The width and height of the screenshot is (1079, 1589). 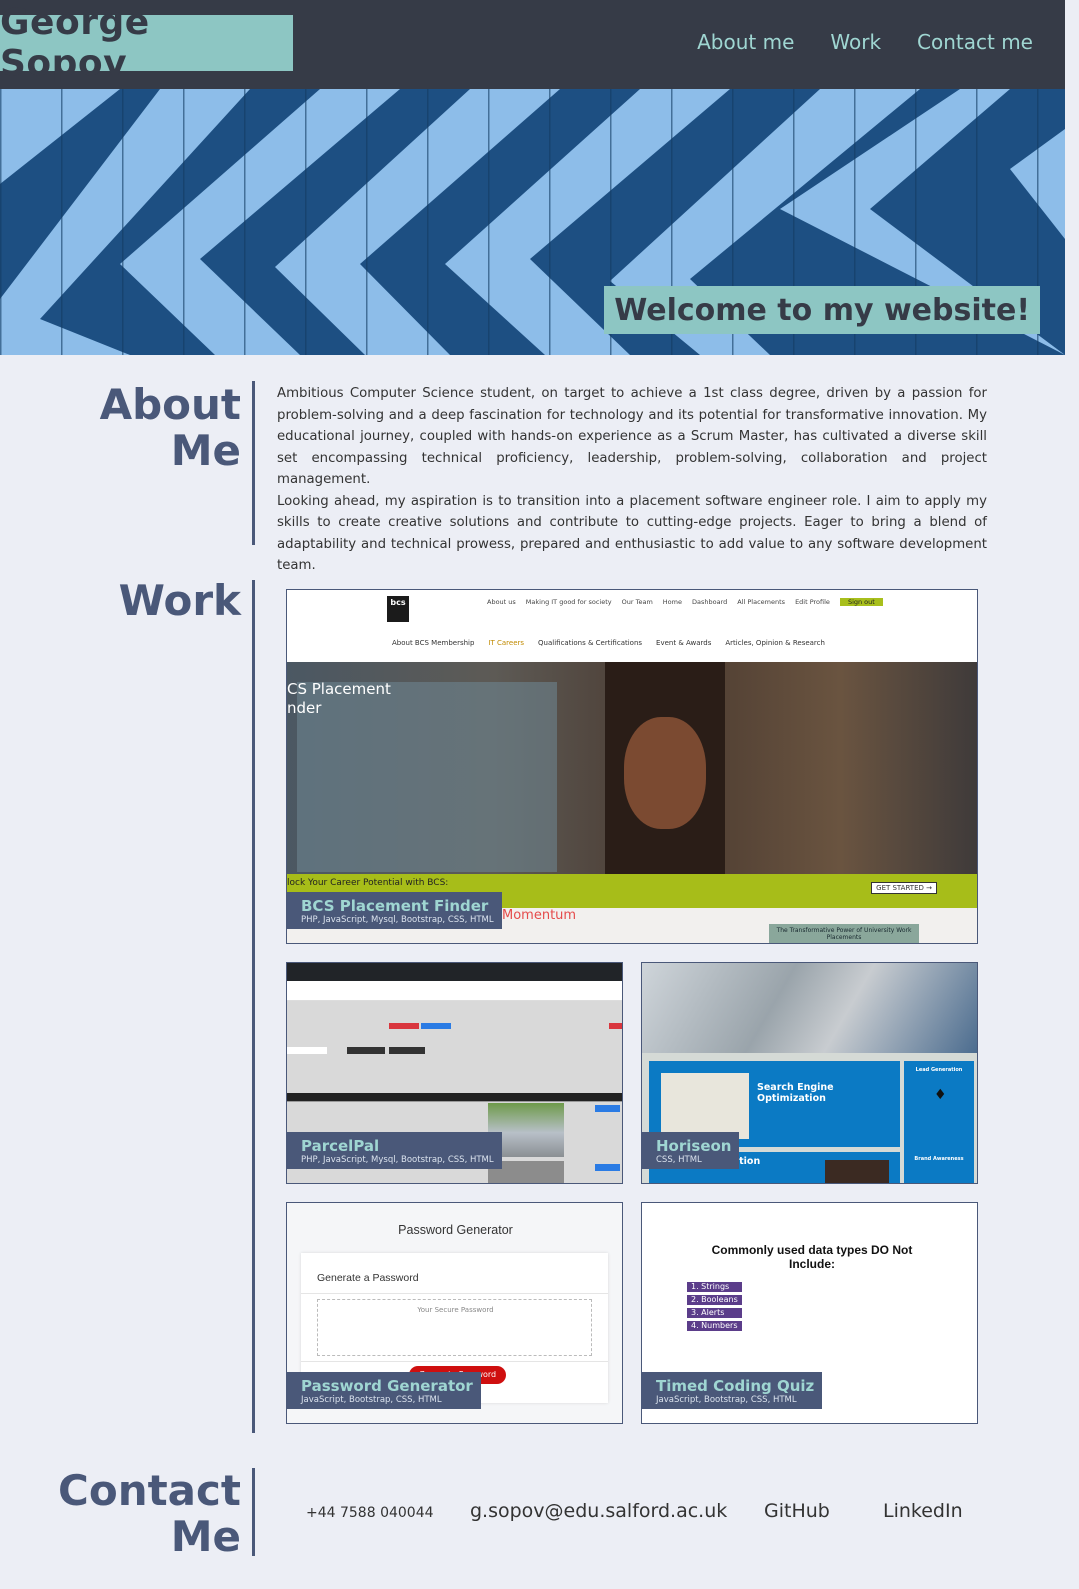 I want to click on quiz-preview-option: 2. Booleans, so click(x=714, y=1300).